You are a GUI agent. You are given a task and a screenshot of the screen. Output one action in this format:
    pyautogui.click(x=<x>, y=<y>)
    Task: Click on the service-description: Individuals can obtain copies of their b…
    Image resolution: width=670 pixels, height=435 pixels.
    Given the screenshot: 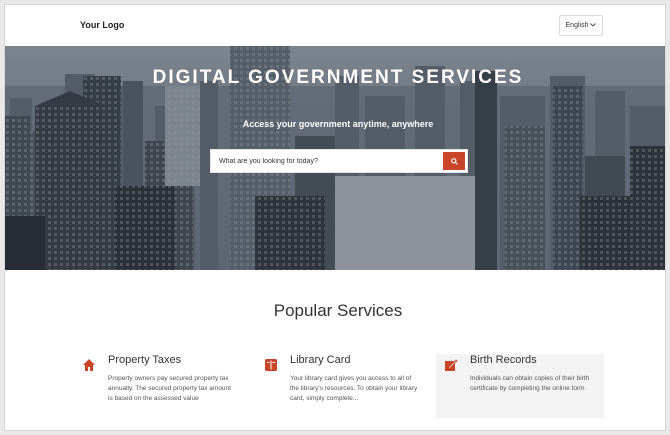 What is the action you would take?
    pyautogui.click(x=530, y=383)
    